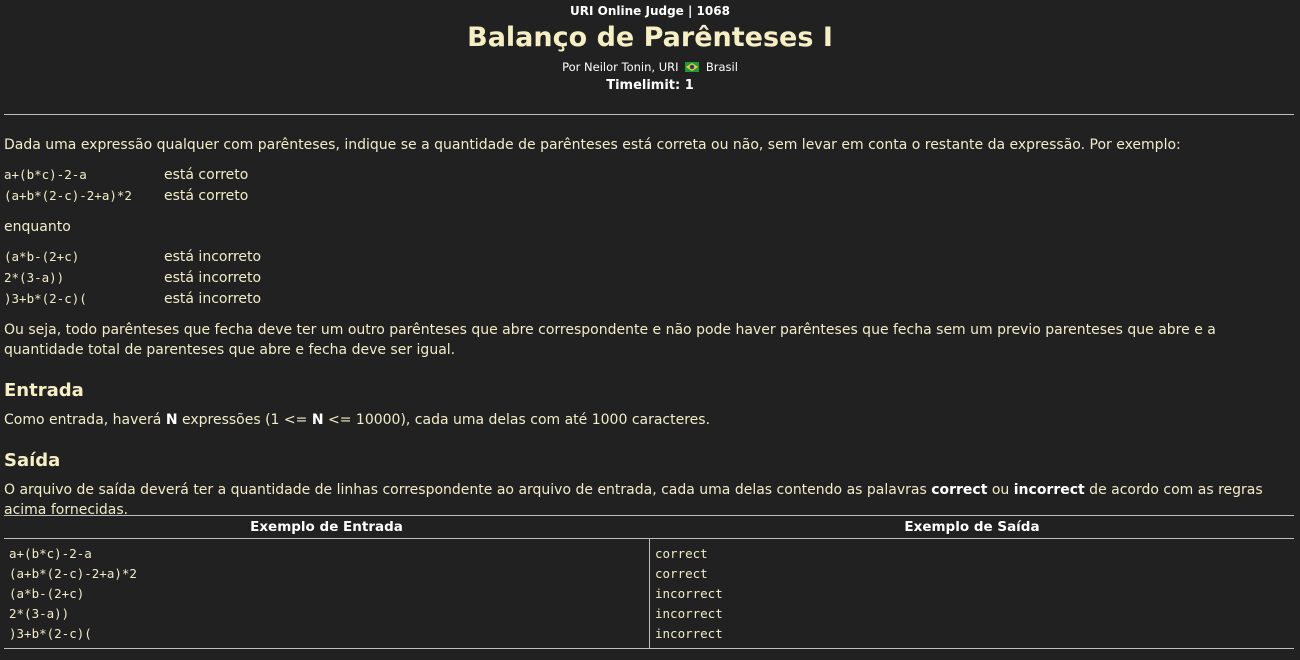 This screenshot has height=660, width=1300. I want to click on example-expression: (a*b-(2+c), so click(42, 256).